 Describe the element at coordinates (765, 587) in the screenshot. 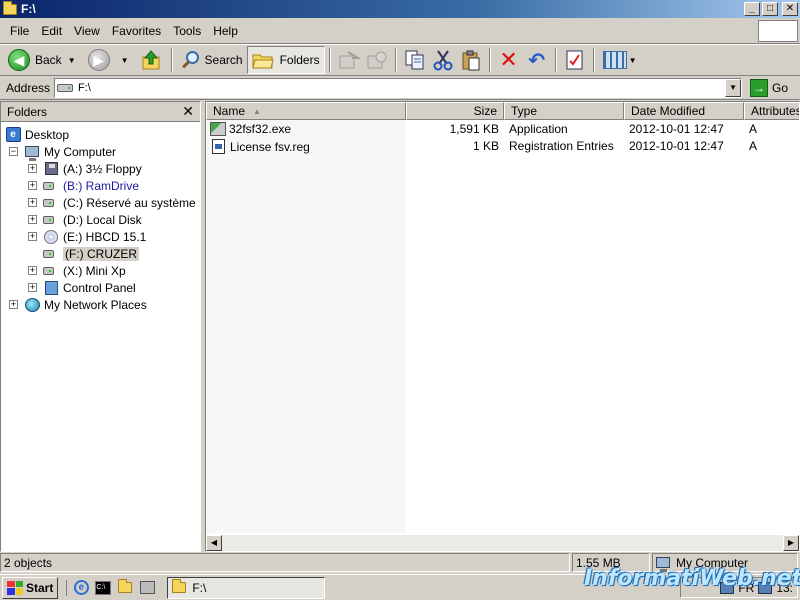

I see `tray-app-icon` at that location.